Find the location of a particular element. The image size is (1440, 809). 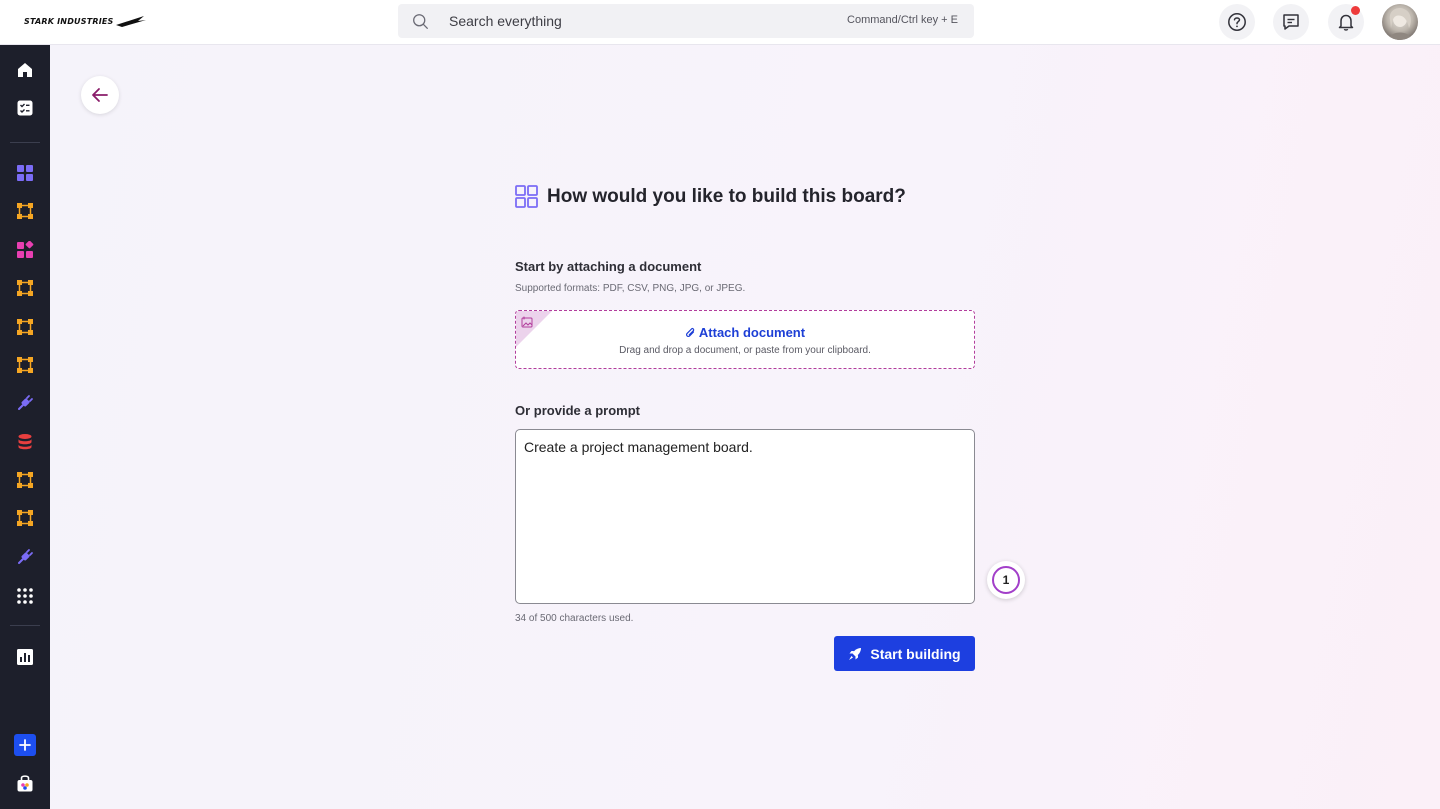

message-icon is located at coordinates (1291, 22).